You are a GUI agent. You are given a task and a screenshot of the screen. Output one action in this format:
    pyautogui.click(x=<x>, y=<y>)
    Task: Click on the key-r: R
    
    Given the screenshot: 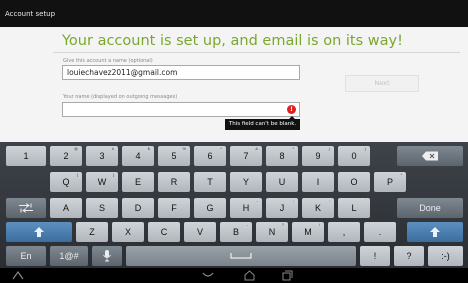 What is the action you would take?
    pyautogui.click(x=174, y=182)
    